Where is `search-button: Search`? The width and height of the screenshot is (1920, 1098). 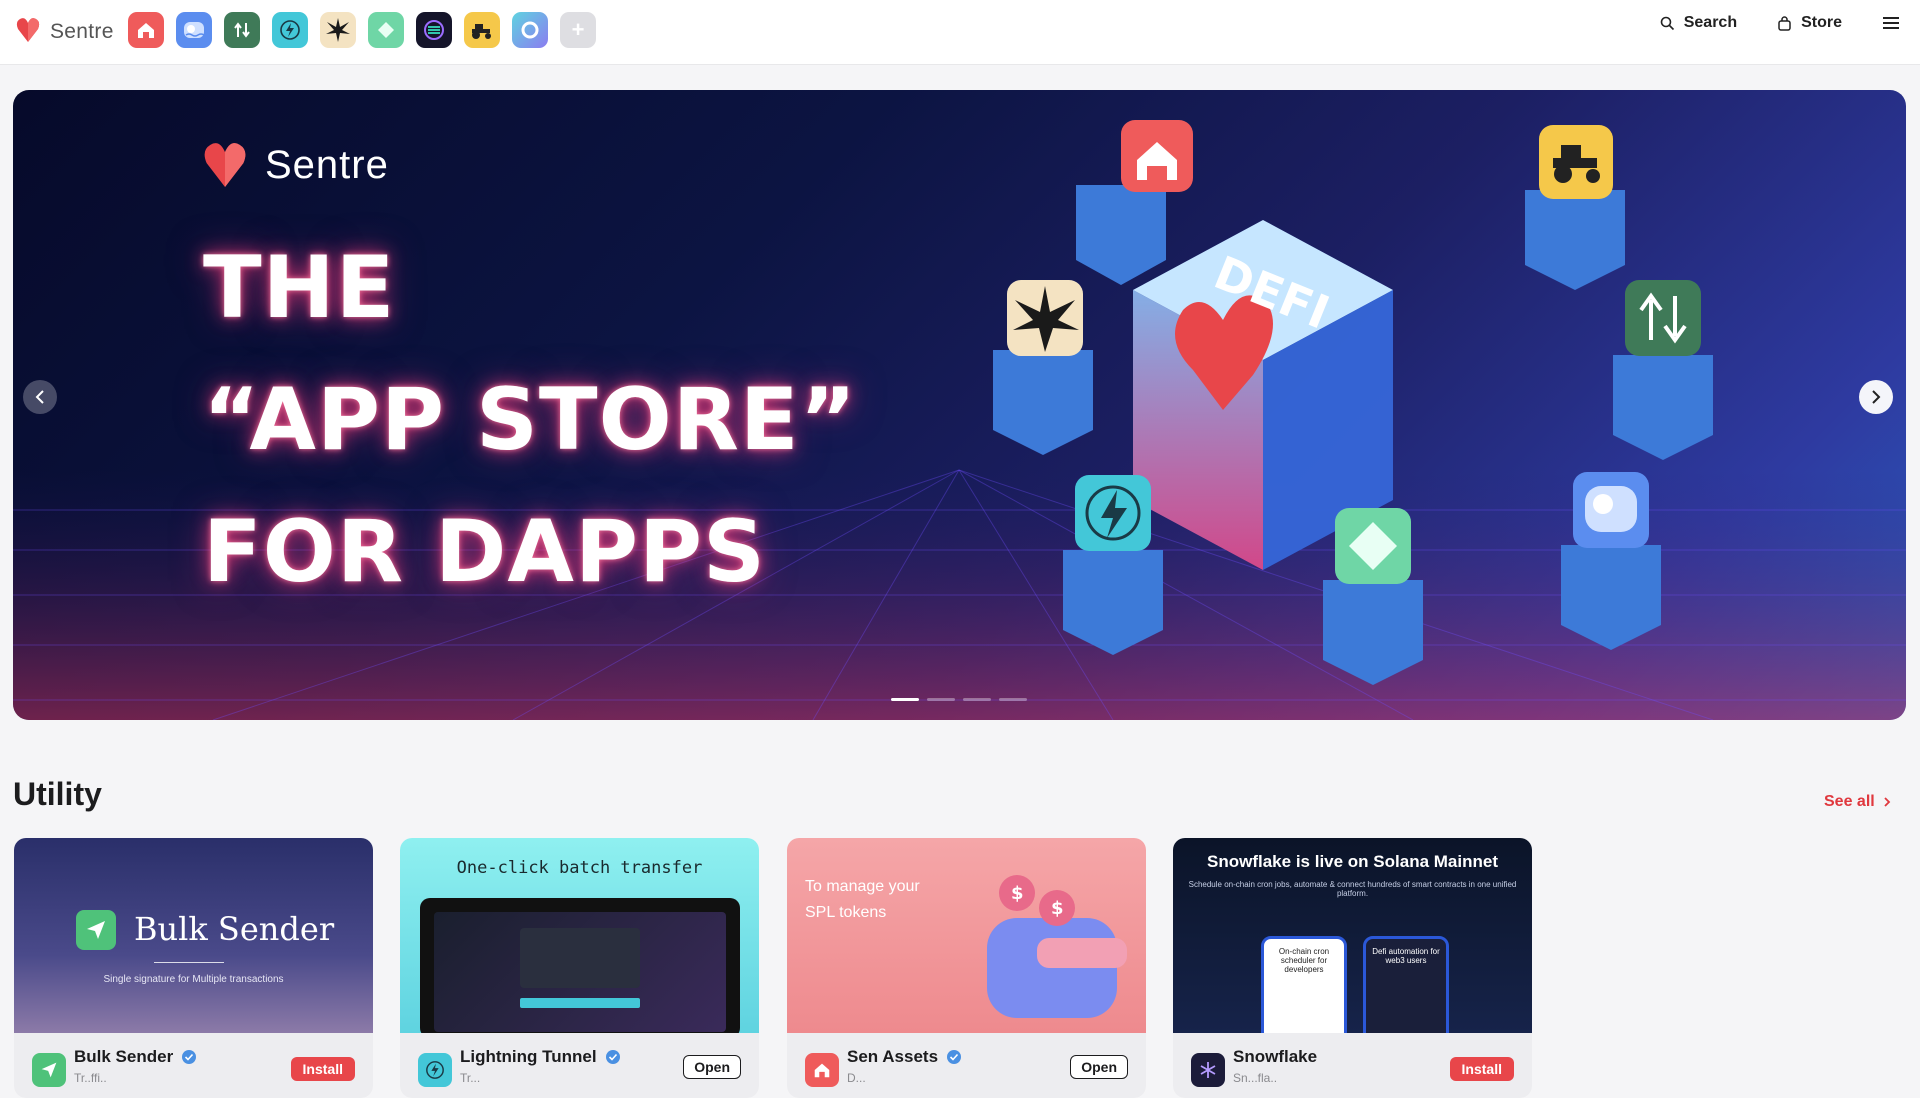 search-button: Search is located at coordinates (1698, 23).